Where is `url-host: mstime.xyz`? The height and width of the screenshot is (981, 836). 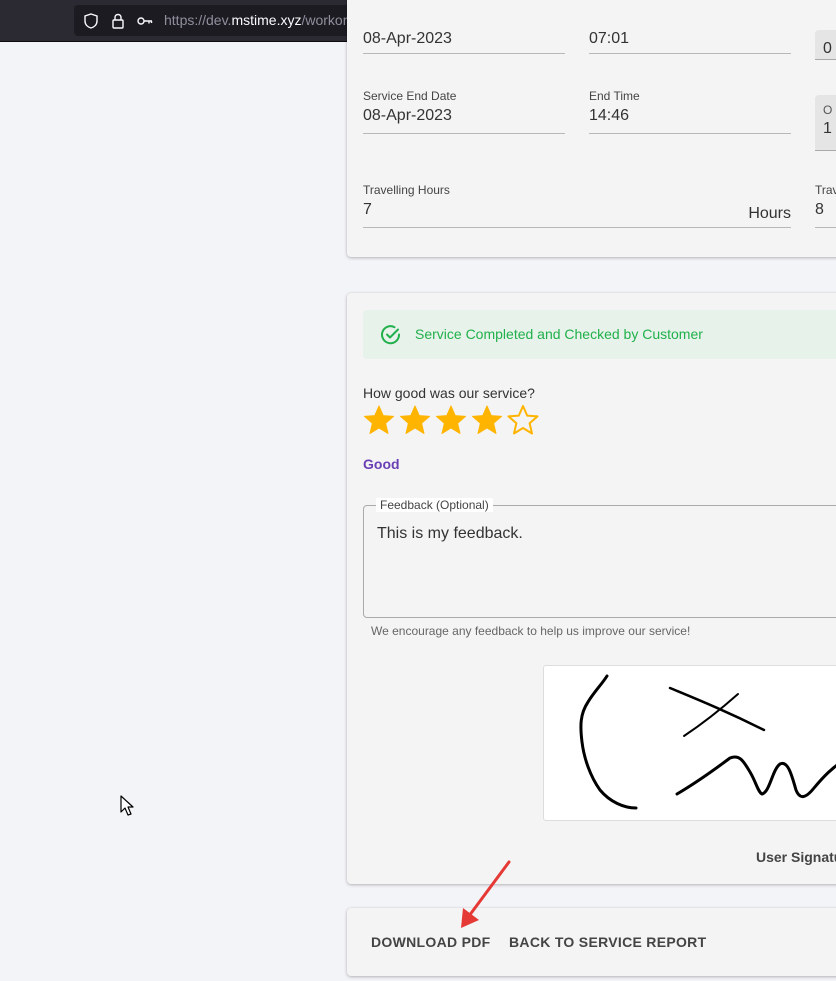
url-host: mstime.xyz is located at coordinates (266, 20).